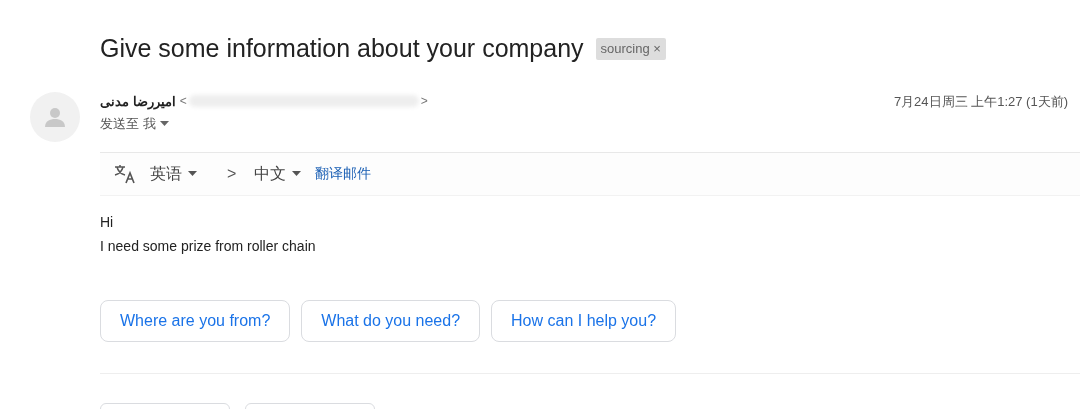 This screenshot has height=409, width=1080. What do you see at coordinates (173, 173) in the screenshot?
I see `language-dropdown: 英语` at bounding box center [173, 173].